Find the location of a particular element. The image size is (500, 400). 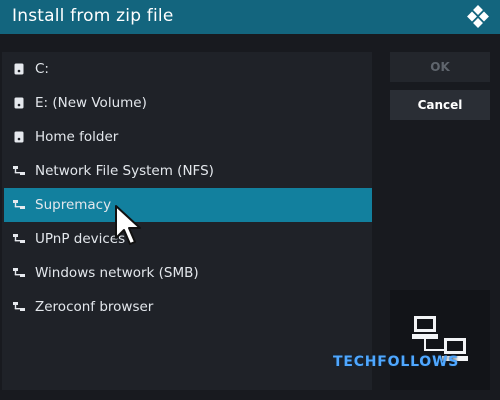

list-item-label: Windows network (SMB) is located at coordinates (117, 273).